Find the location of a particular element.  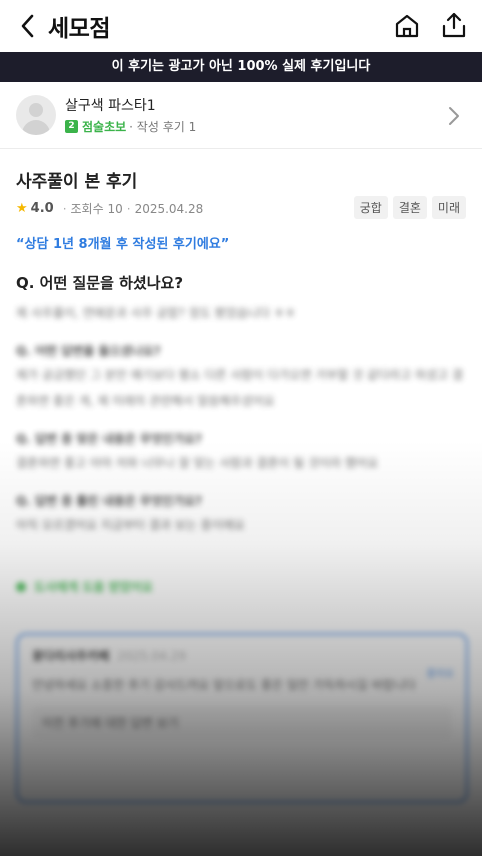

authenticity-banner: 이 후기는 광고가 아닌 100% 실제 후기입니다 is located at coordinates (241, 67).